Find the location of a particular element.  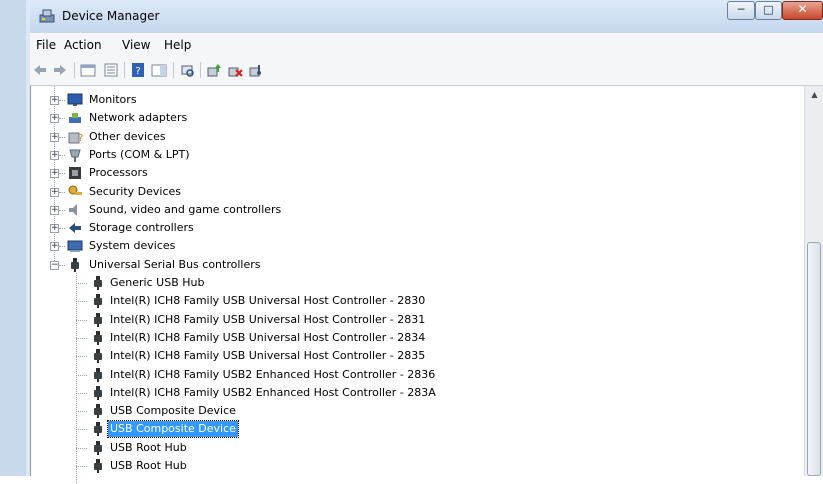

update-driver-icon is located at coordinates (214, 70).